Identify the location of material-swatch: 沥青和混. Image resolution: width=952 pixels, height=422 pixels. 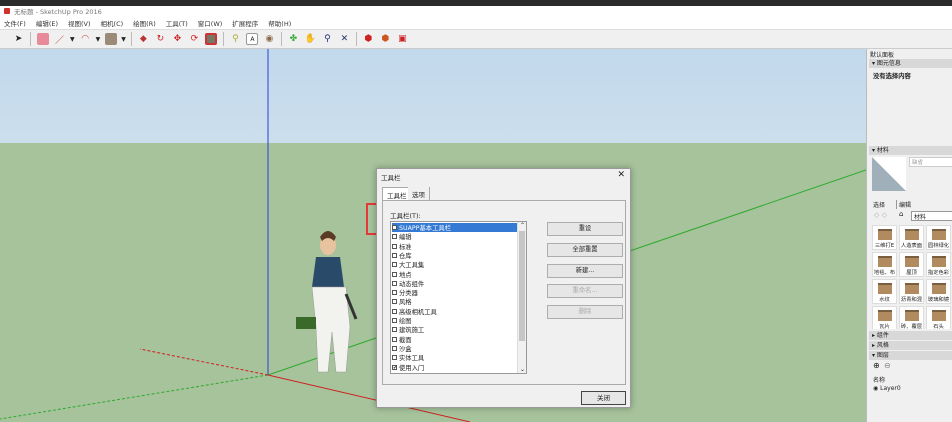
(911, 291).